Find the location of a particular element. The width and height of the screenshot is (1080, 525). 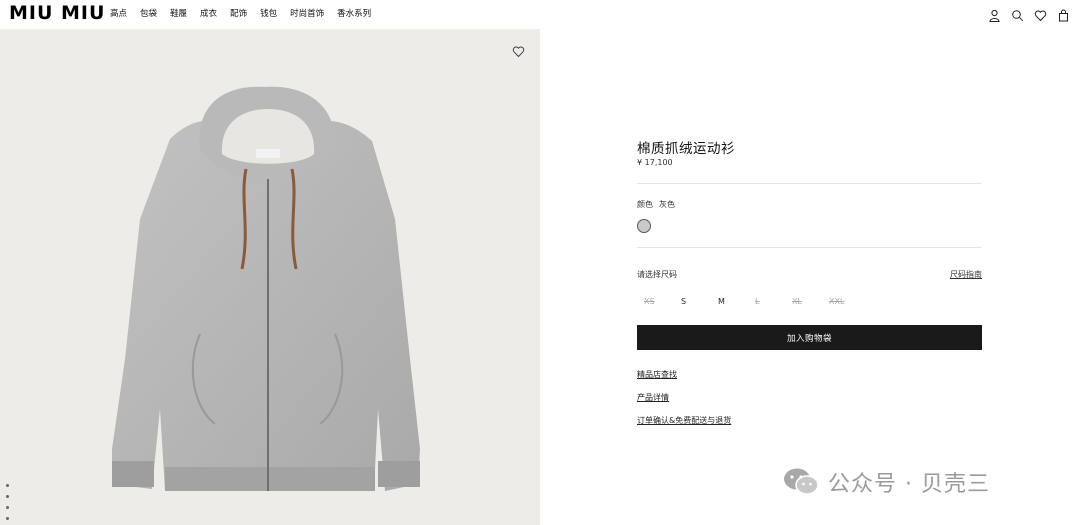

nav-item-highlights: 高点 is located at coordinates (118, 14).